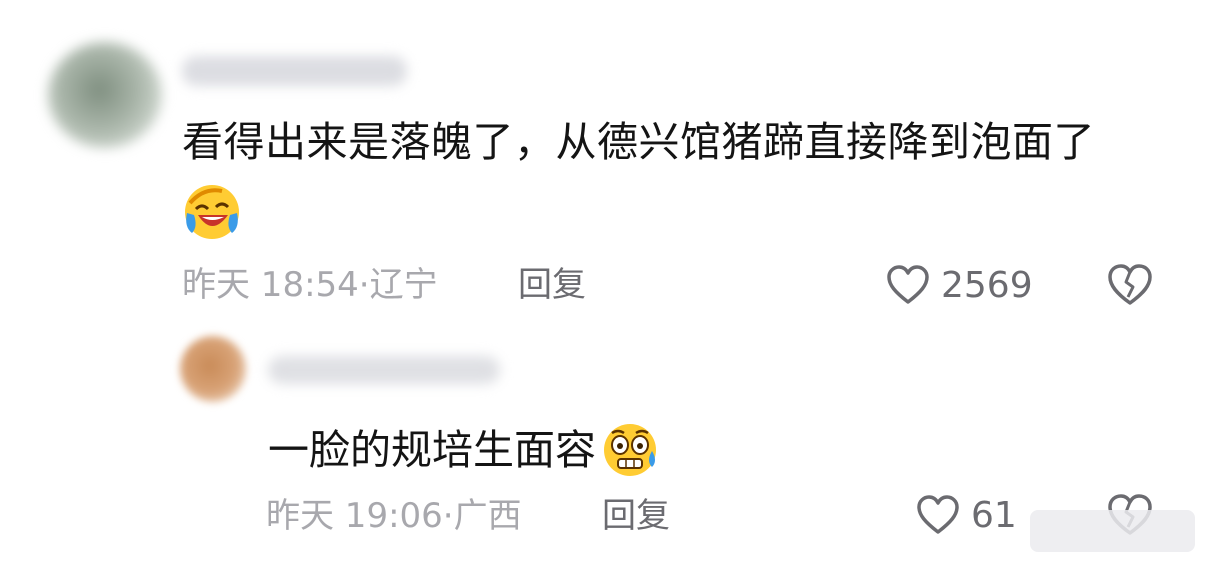 This screenshot has height=561, width=1206. I want to click on broken-heart-icon, so click(1130, 285).